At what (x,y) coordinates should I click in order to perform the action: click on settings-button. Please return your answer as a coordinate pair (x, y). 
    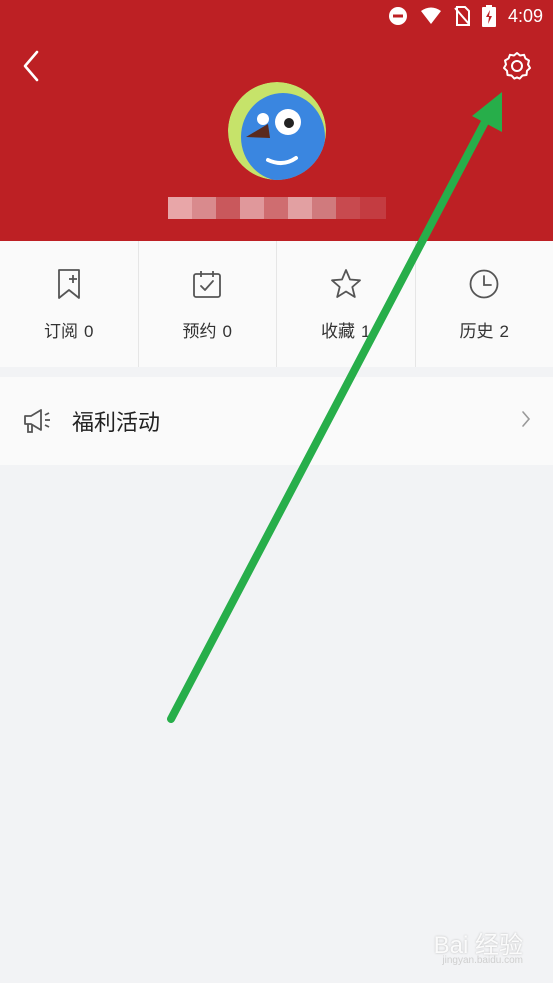
    Looking at the image, I should click on (517, 68).